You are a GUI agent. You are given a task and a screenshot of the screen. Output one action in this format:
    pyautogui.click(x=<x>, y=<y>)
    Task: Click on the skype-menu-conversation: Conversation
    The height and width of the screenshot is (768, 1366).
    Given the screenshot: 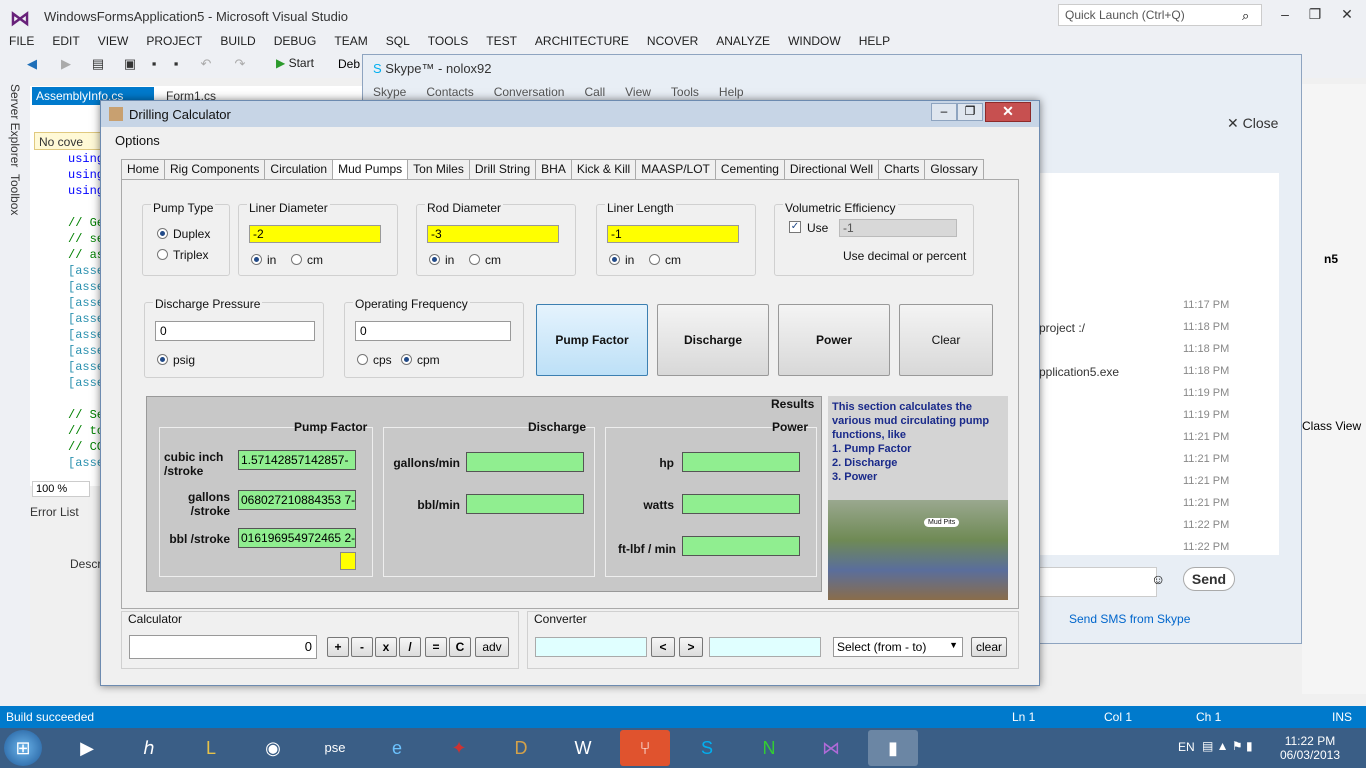 What is the action you would take?
    pyautogui.click(x=529, y=92)
    